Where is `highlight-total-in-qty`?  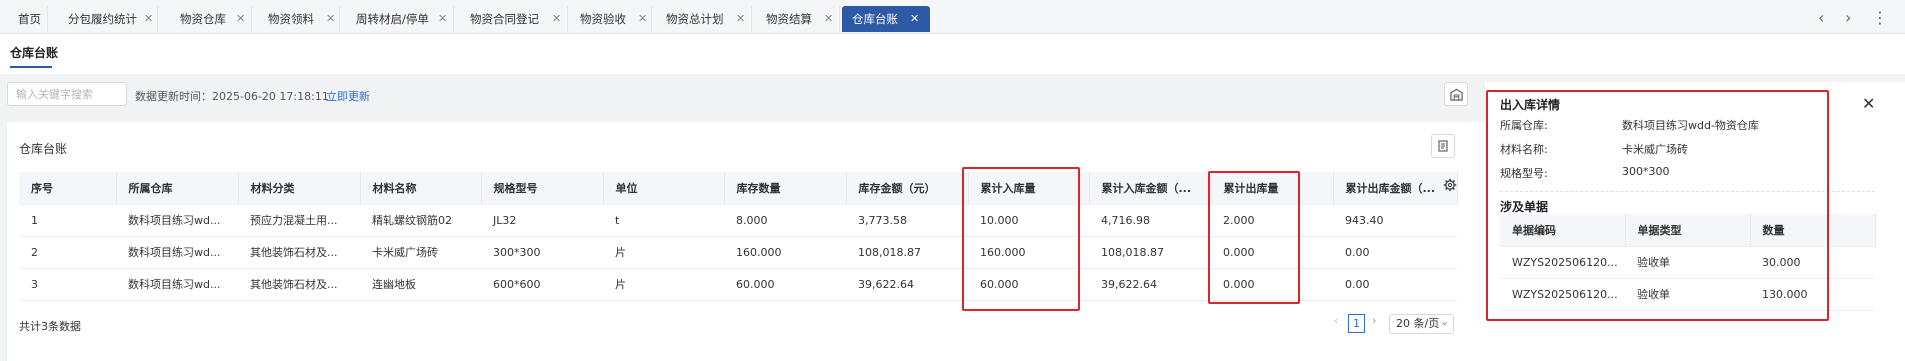 highlight-total-in-qty is located at coordinates (1021, 239).